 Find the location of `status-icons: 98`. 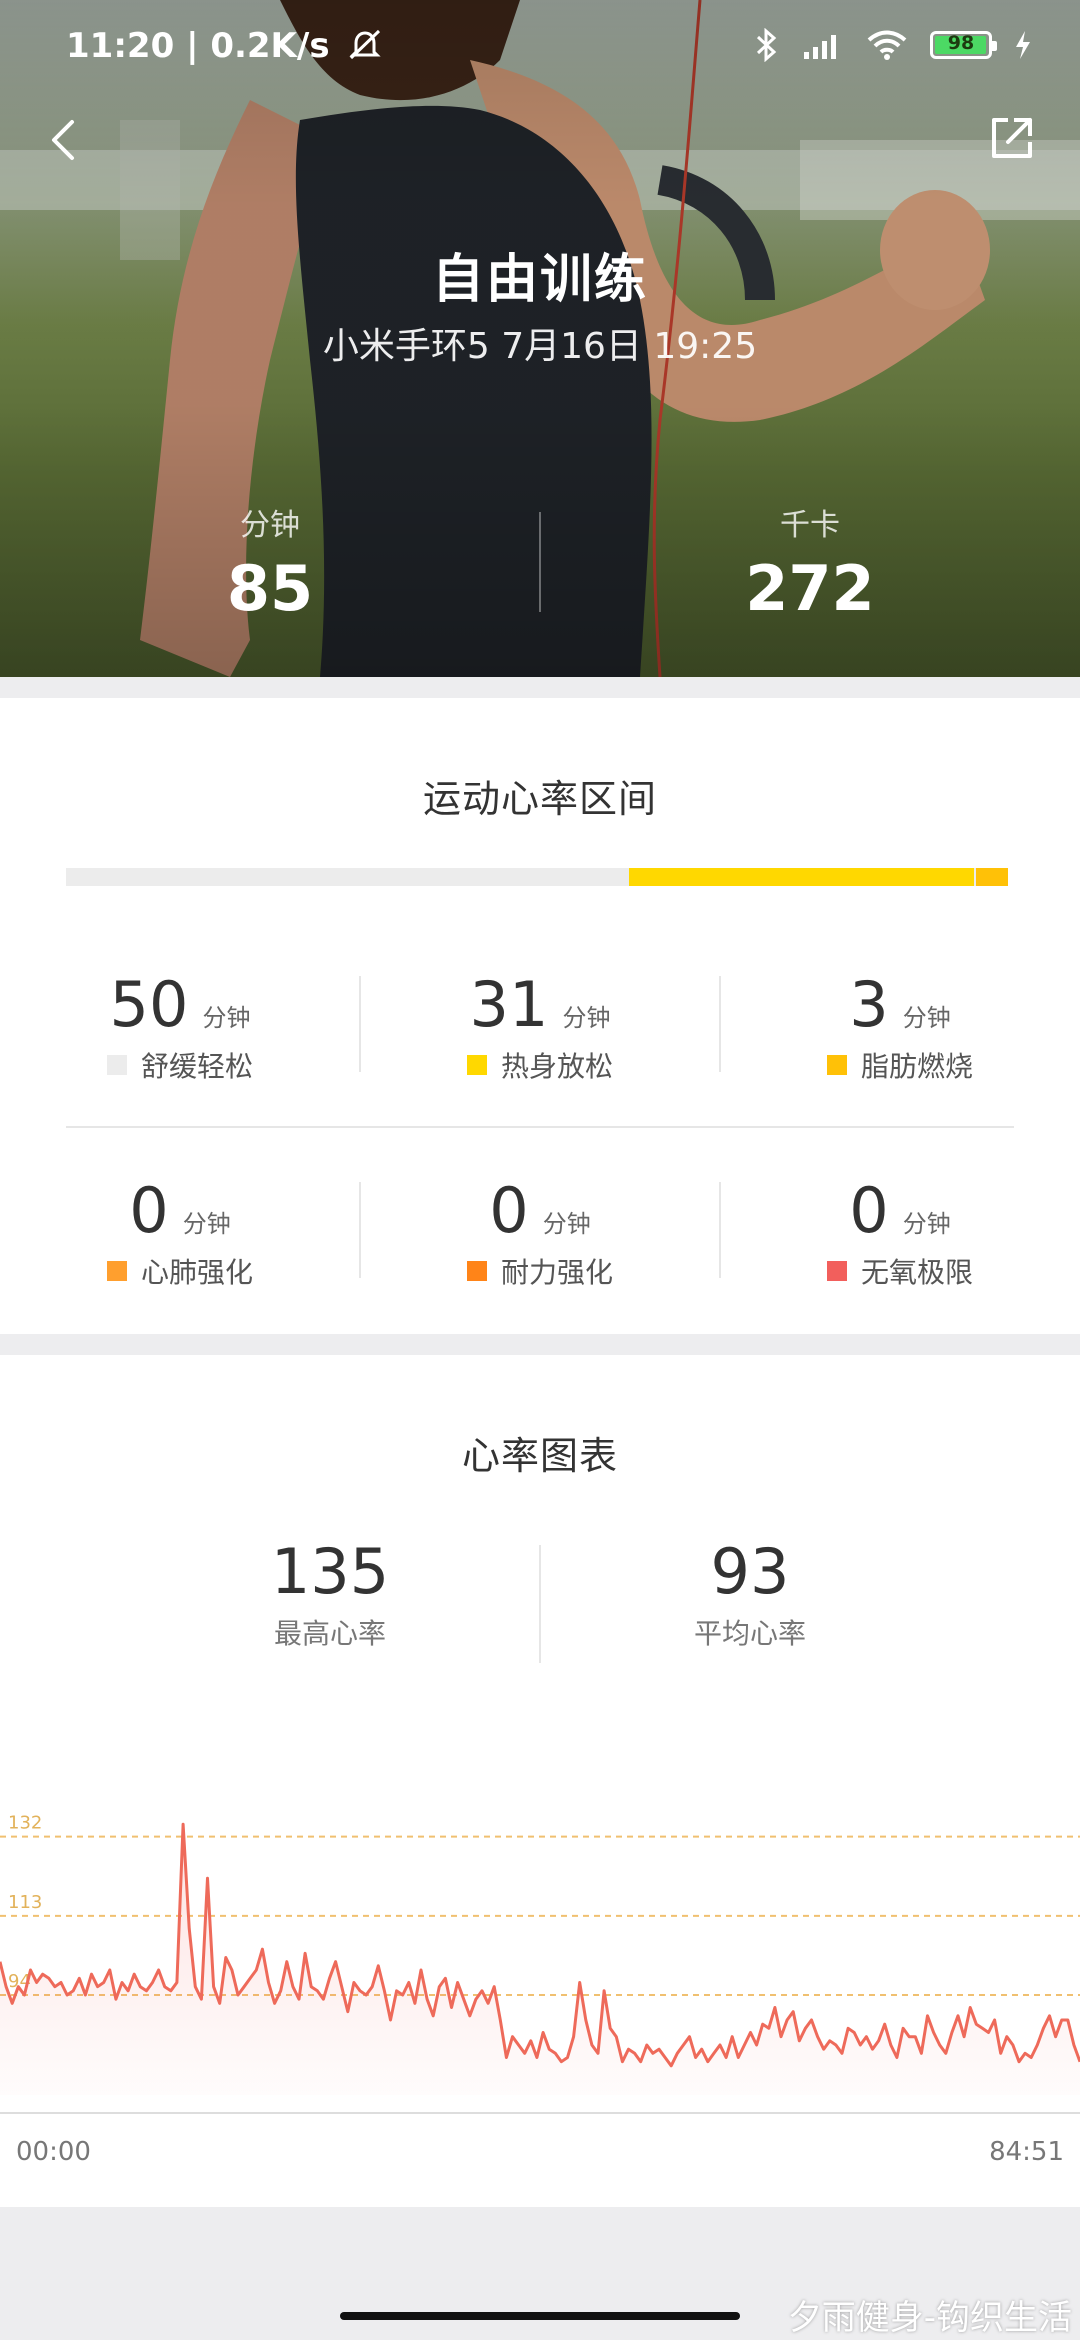

status-icons: 98 is located at coordinates (893, 45).